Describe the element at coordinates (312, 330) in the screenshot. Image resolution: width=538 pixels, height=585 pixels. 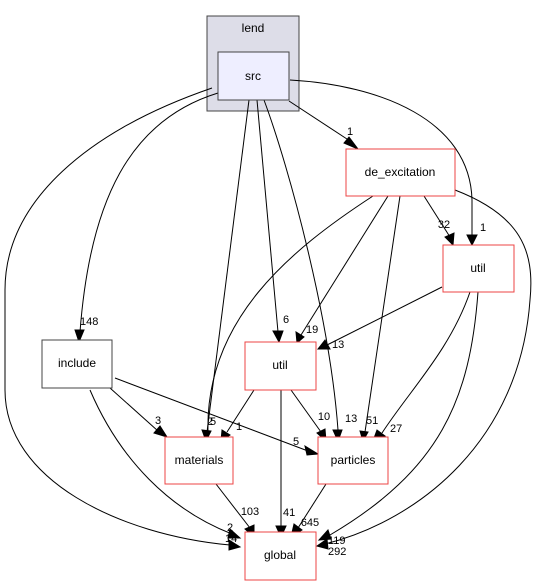
I see `edge-label: 19` at that location.